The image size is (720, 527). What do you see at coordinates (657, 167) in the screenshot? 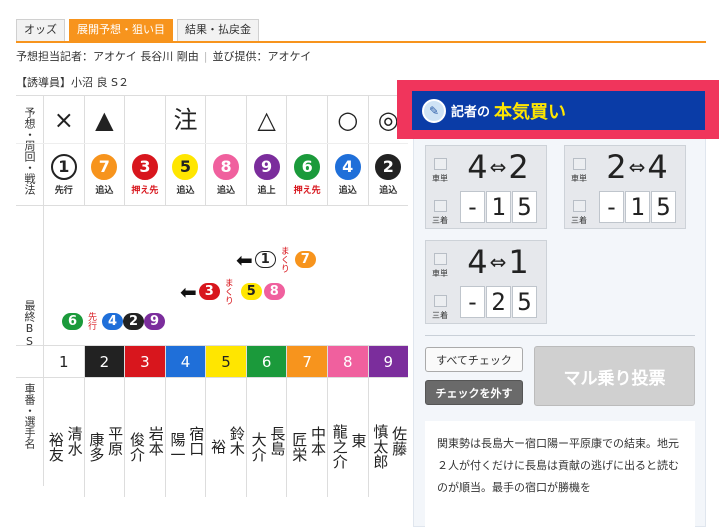
I see `combo-second: 4` at bounding box center [657, 167].